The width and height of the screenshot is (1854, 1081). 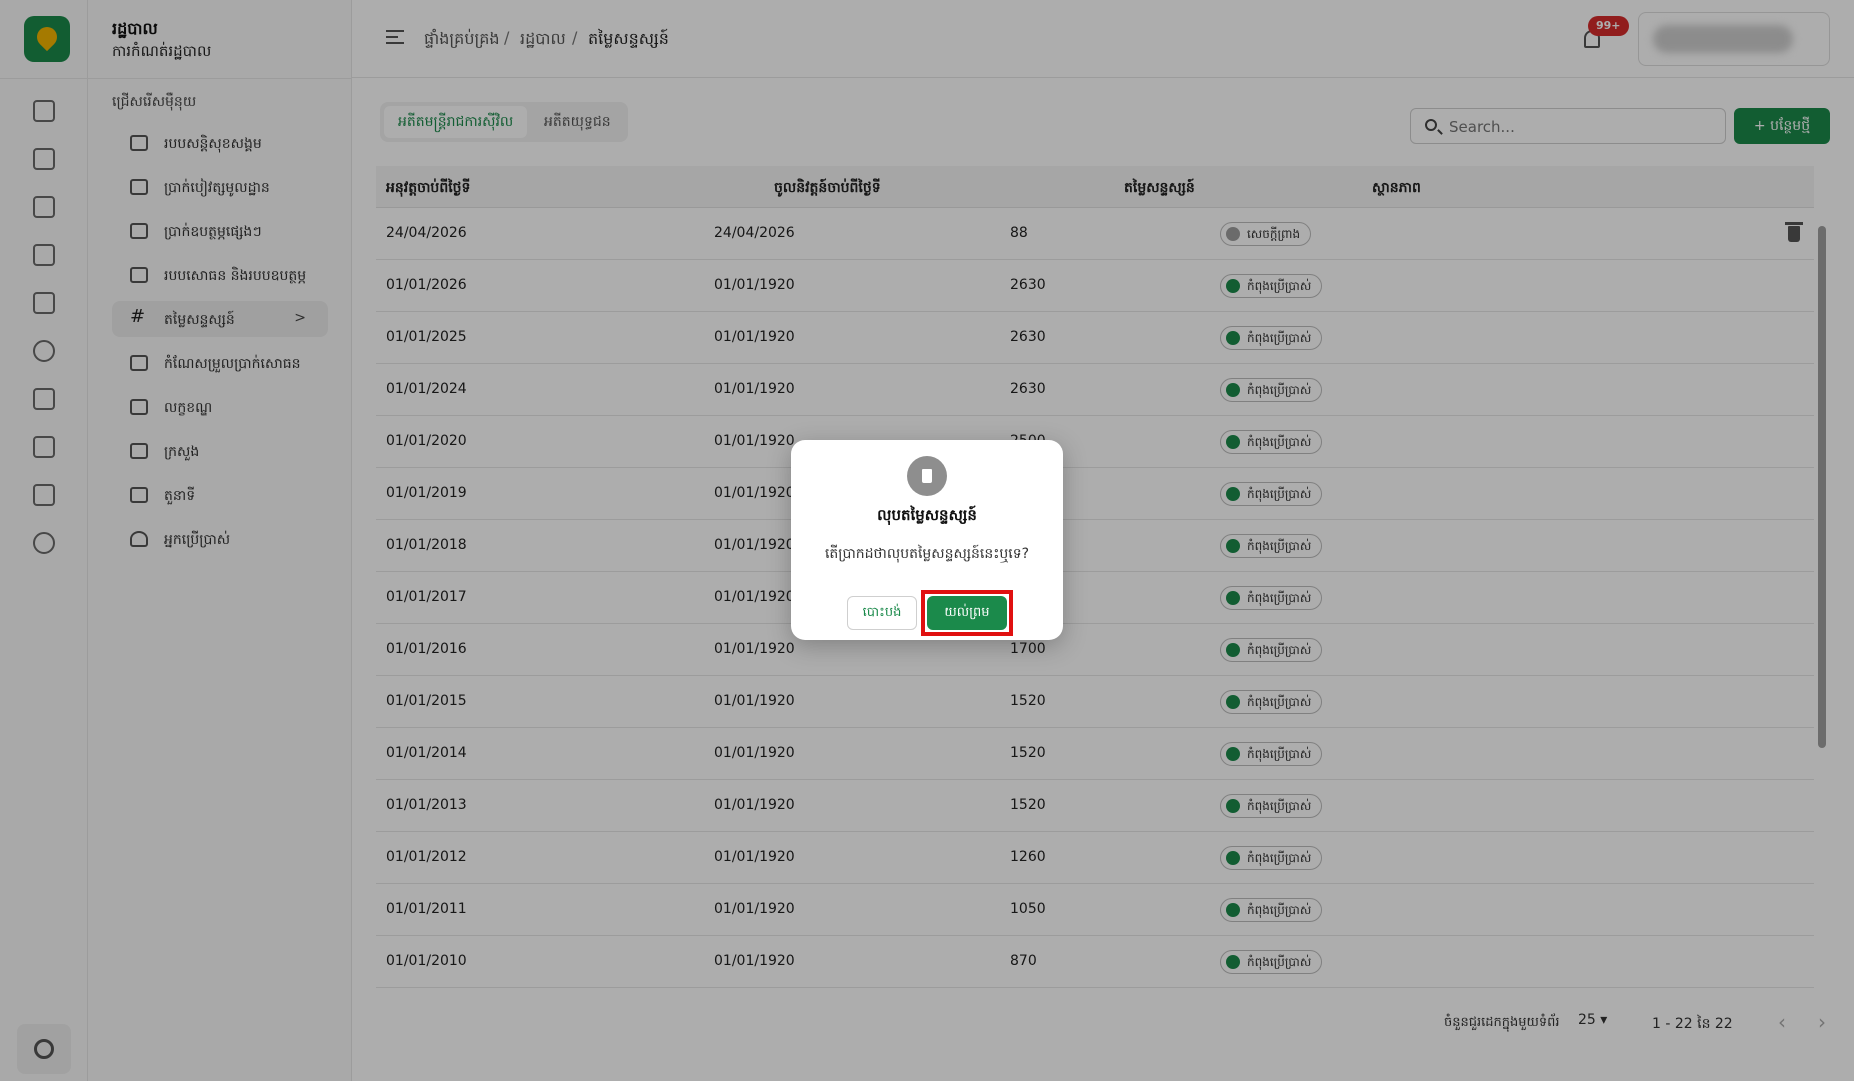 I want to click on confirm-button: យល់ព្រម, so click(x=967, y=613).